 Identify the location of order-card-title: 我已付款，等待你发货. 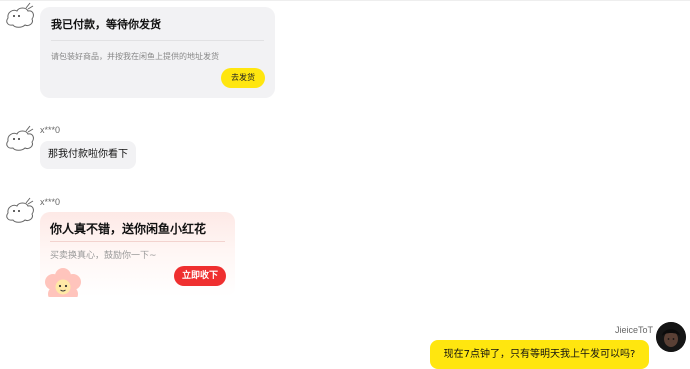
(106, 24).